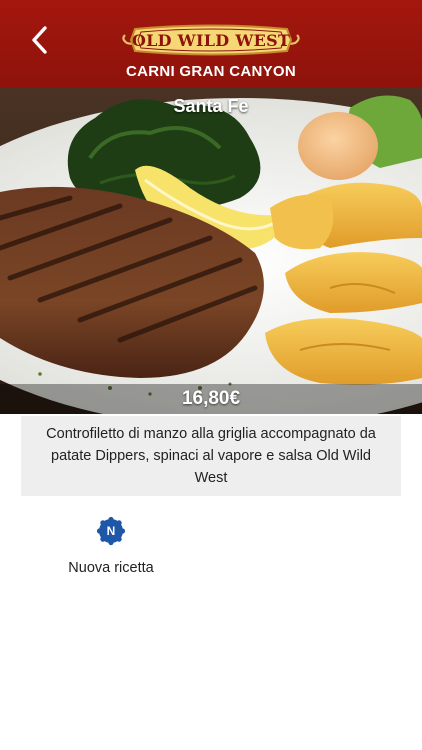 Image resolution: width=422 pixels, height=750 pixels. Describe the element at coordinates (211, 106) in the screenshot. I see `dish-name: Santa Fe` at that location.